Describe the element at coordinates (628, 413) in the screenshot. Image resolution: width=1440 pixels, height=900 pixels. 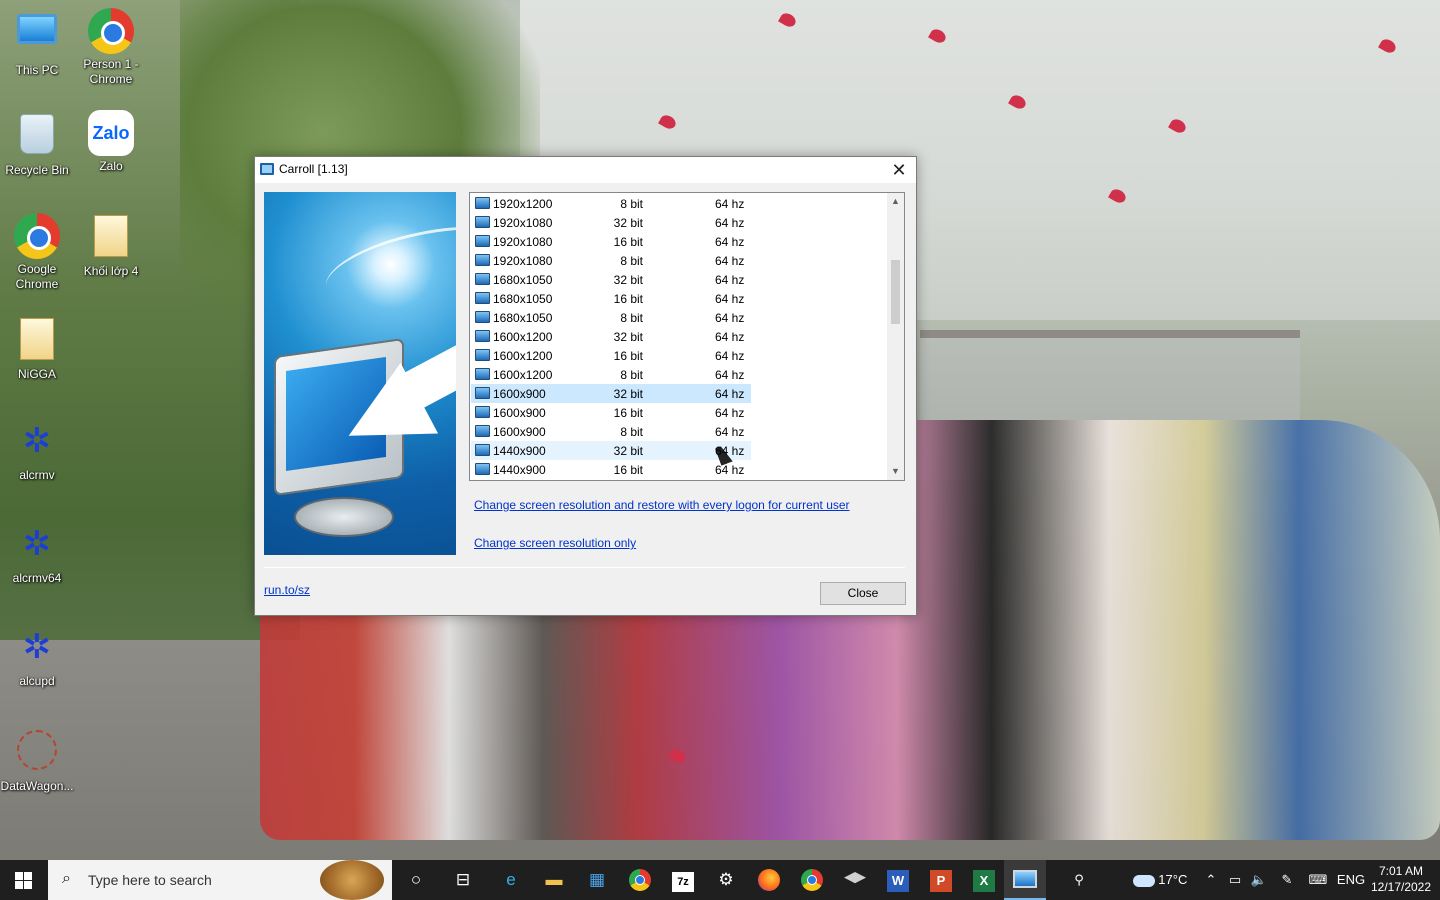
I see `color-depth-value: 16 bit` at that location.